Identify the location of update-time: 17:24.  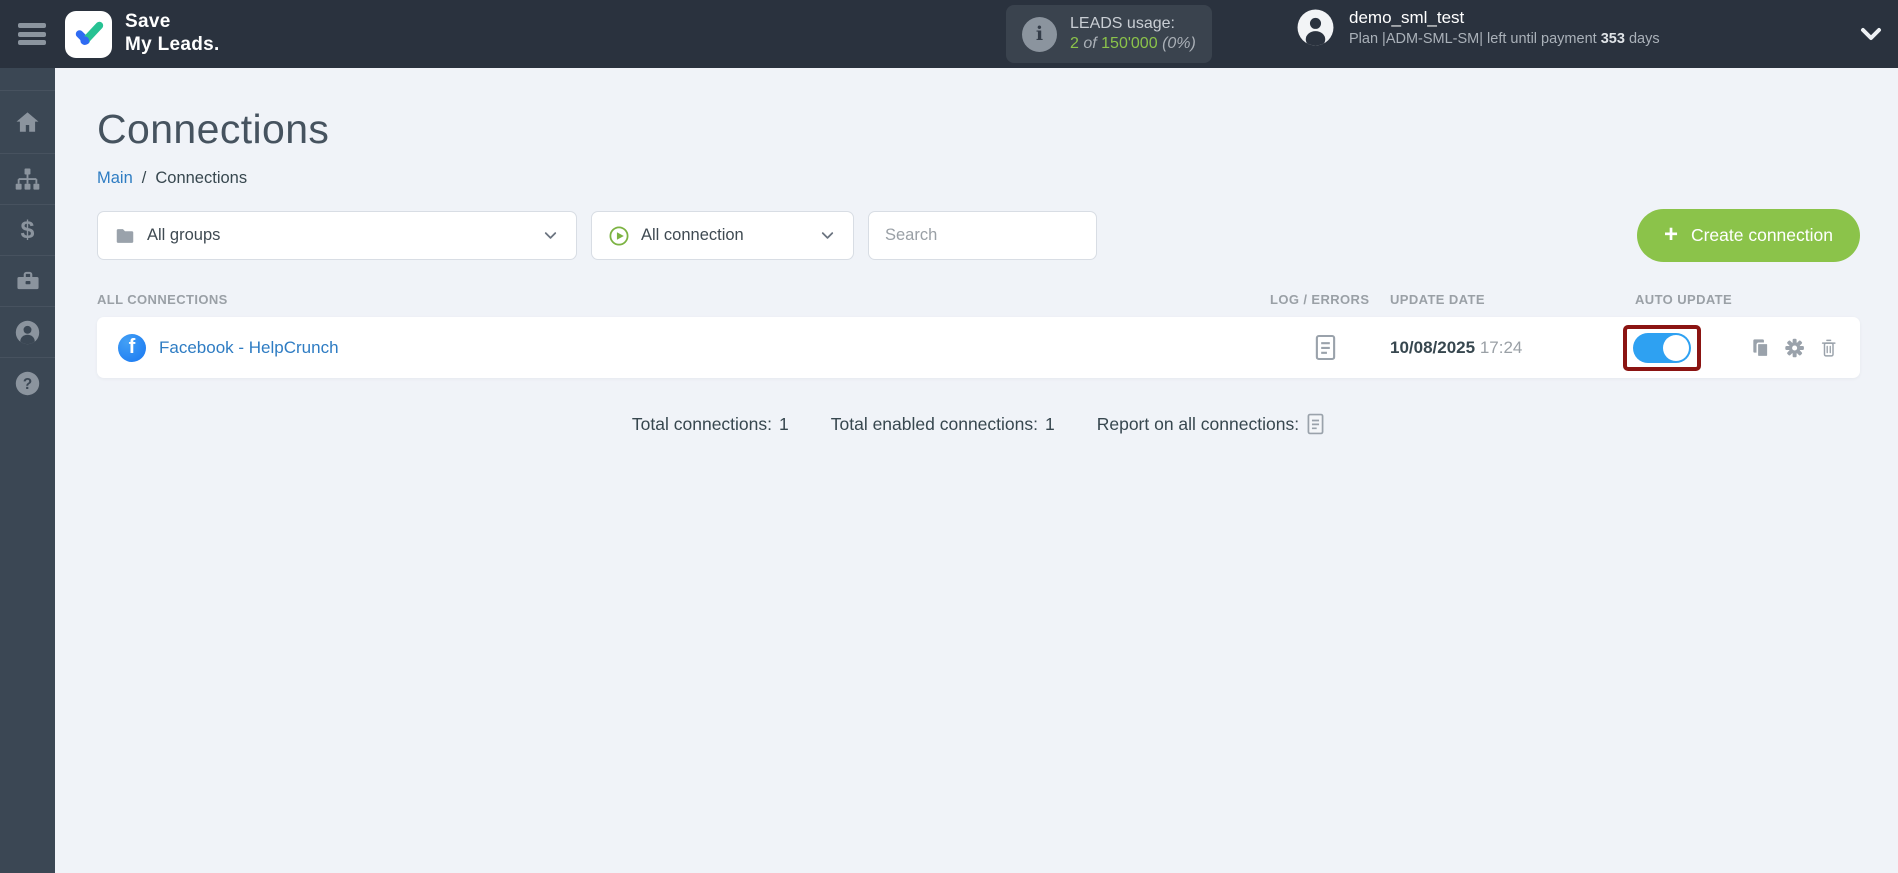
(1501, 347).